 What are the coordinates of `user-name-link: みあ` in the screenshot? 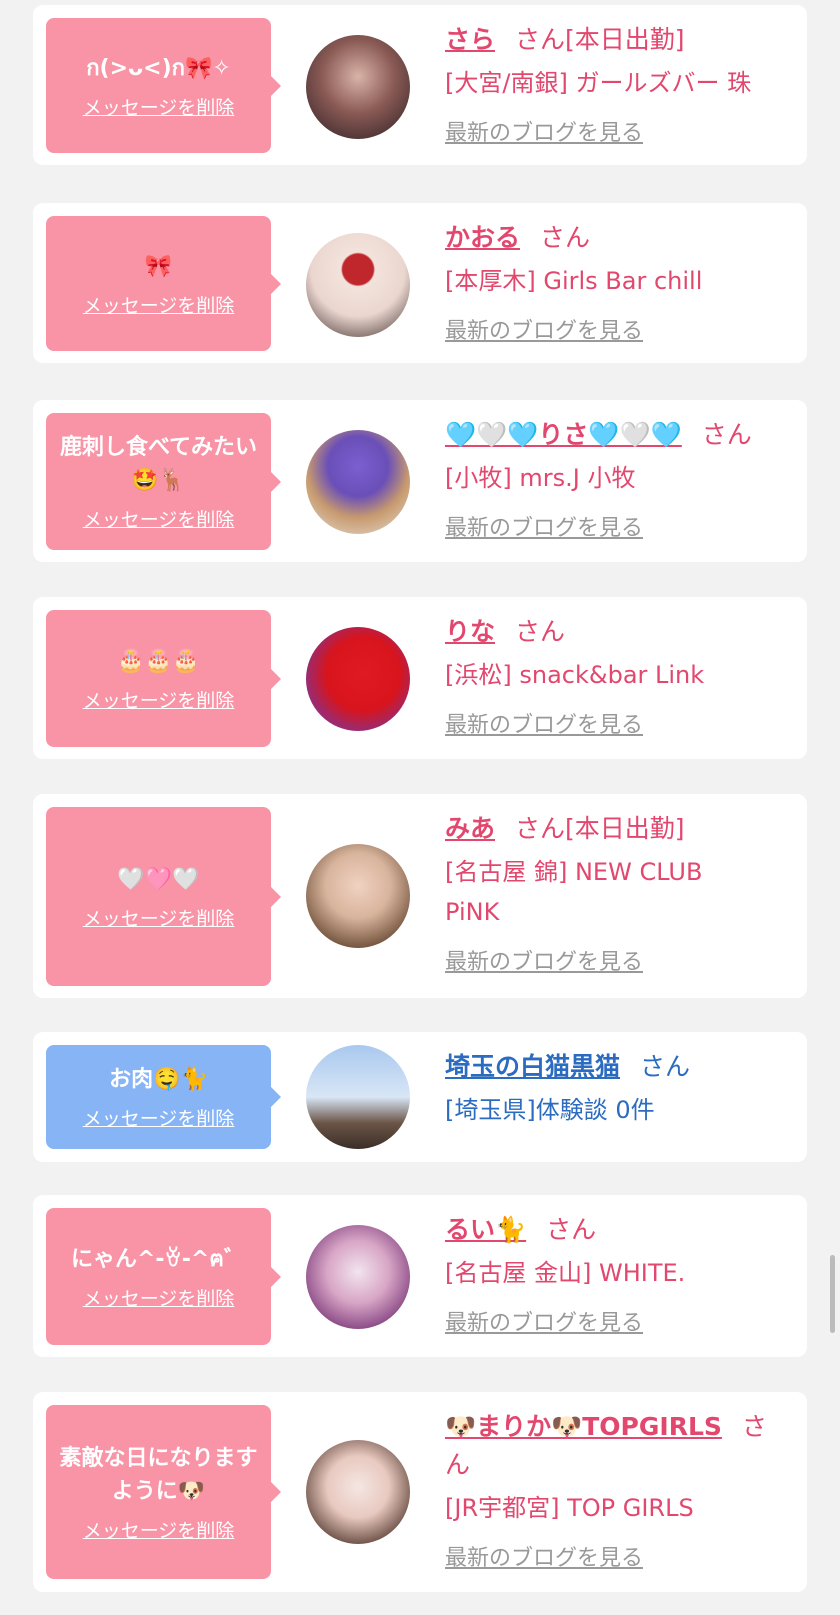 It's located at (470, 828).